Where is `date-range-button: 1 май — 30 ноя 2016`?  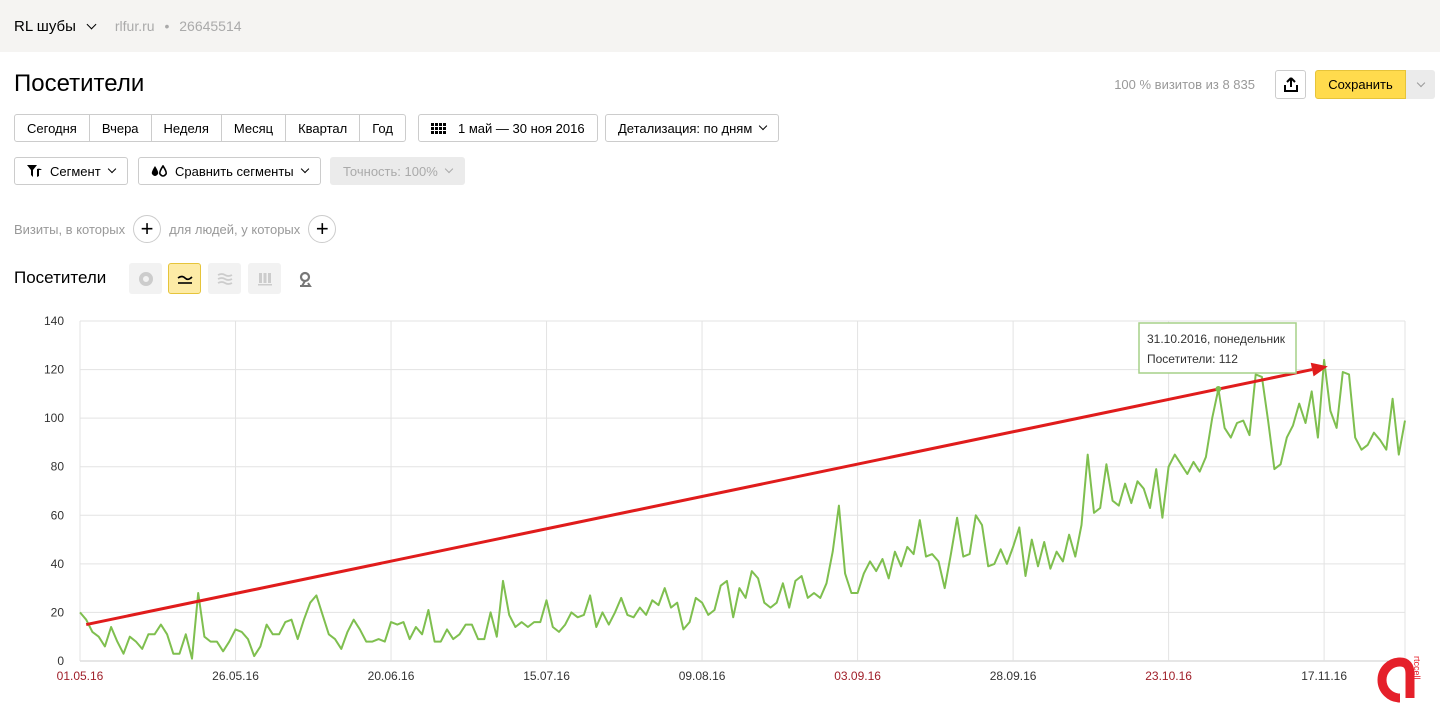 date-range-button: 1 май — 30 ноя 2016 is located at coordinates (508, 128).